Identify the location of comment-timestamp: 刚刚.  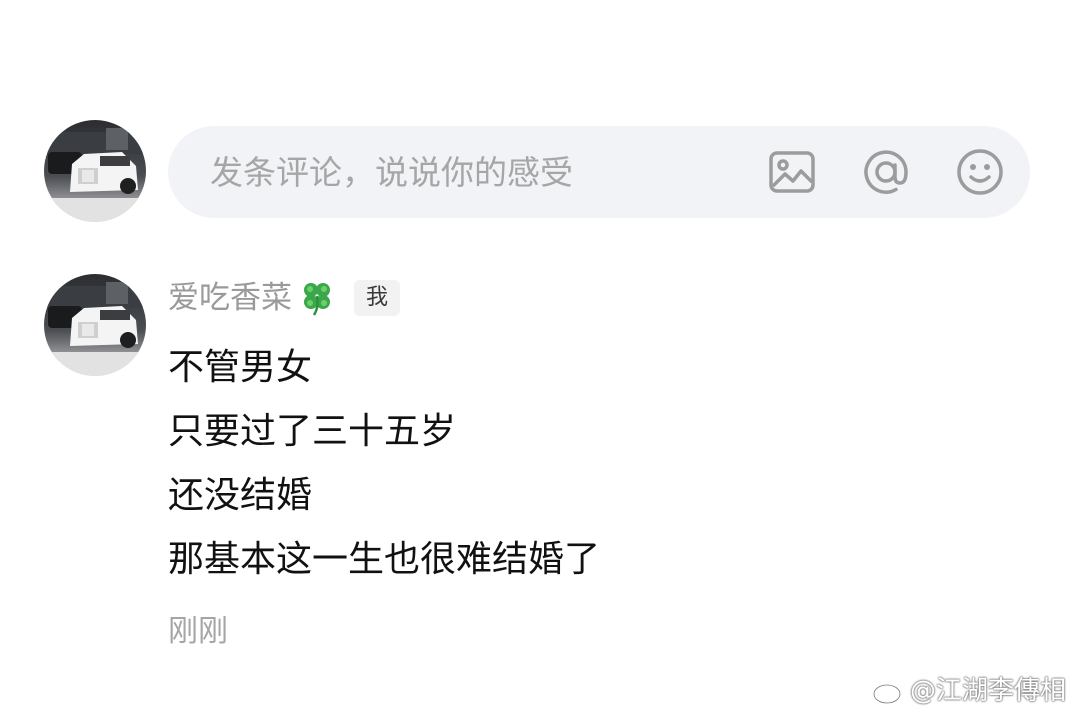
(198, 631).